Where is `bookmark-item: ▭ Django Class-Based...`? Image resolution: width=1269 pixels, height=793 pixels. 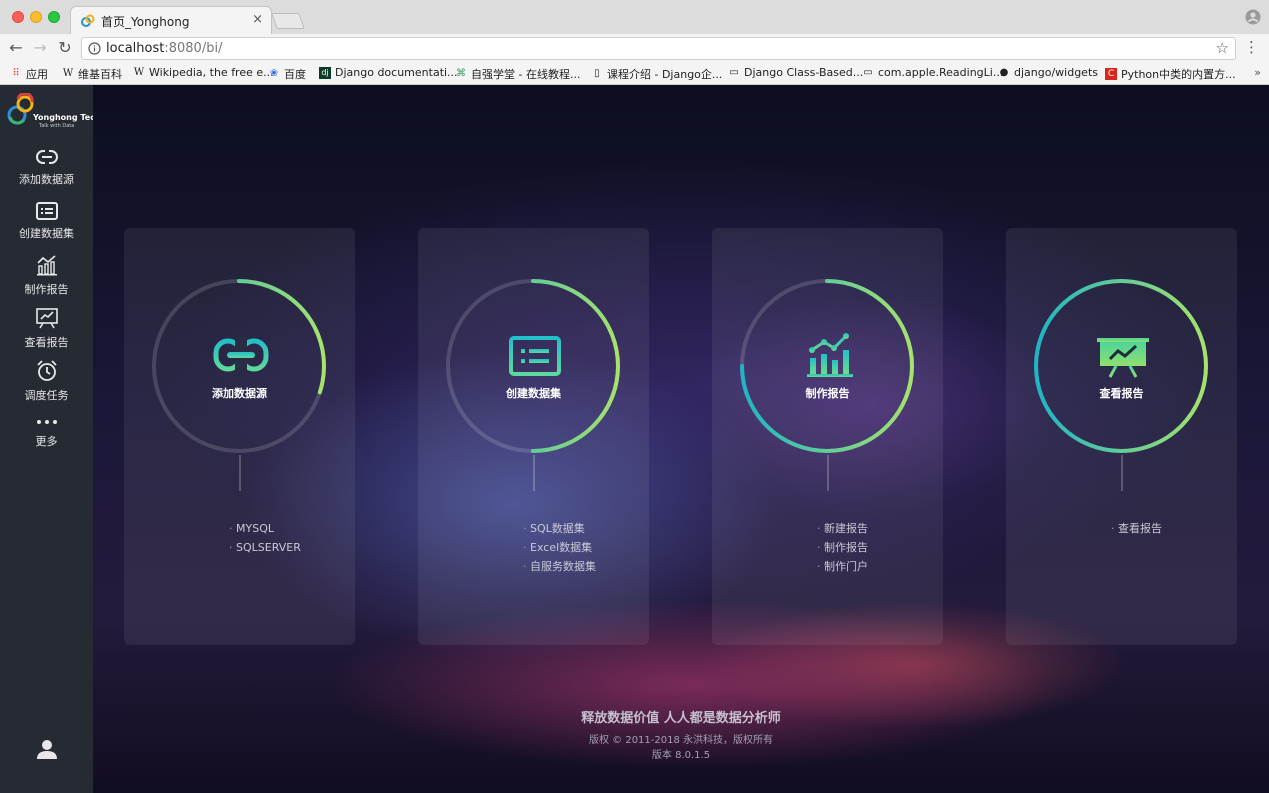
bookmark-item: ▭ Django Class-Based... is located at coordinates (795, 72).